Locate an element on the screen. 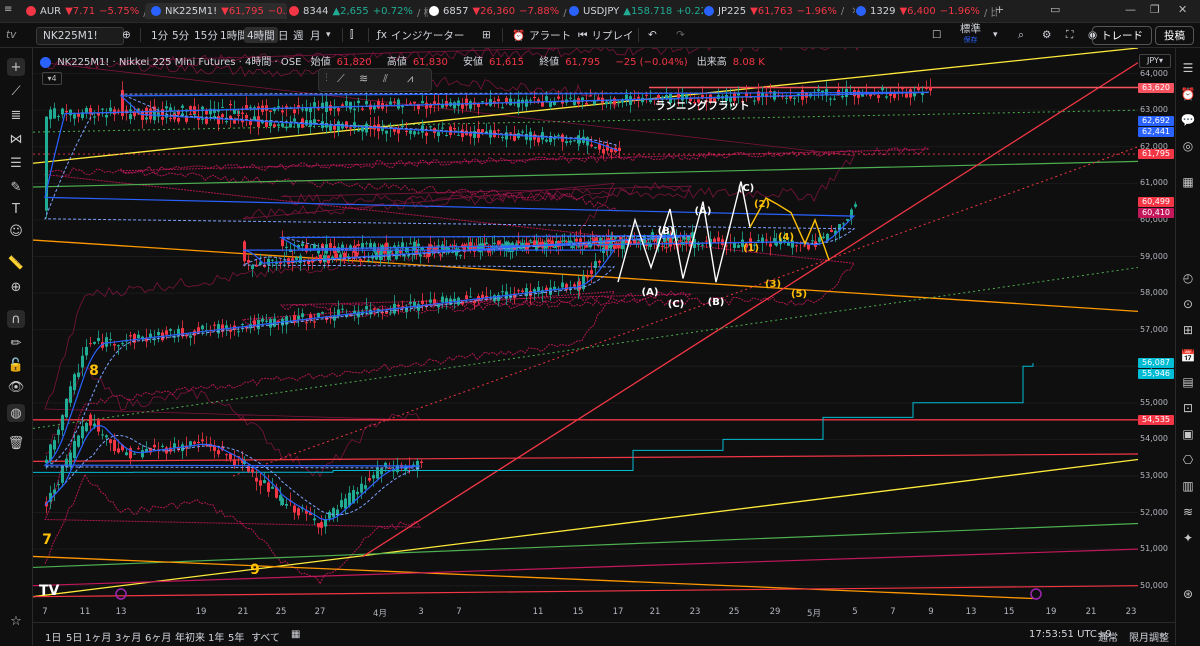 This screenshot has width=1200, height=646. hotlist-icon: ⊡ is located at coordinates (1188, 408).